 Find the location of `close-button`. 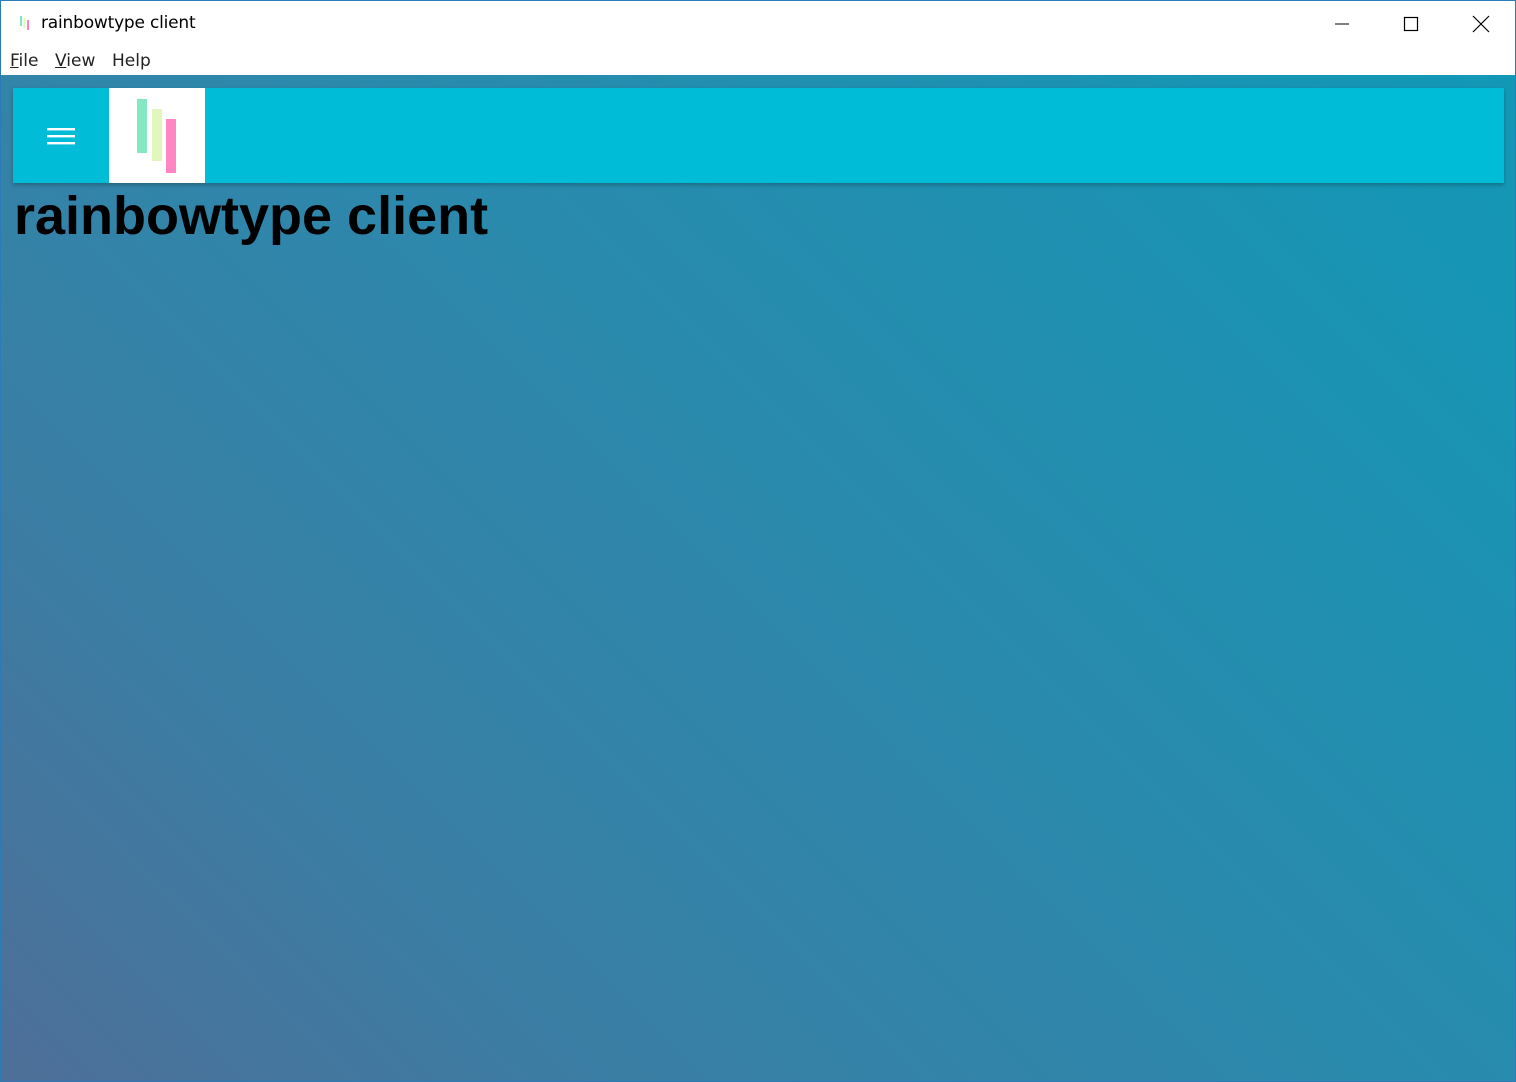

close-button is located at coordinates (1480, 24).